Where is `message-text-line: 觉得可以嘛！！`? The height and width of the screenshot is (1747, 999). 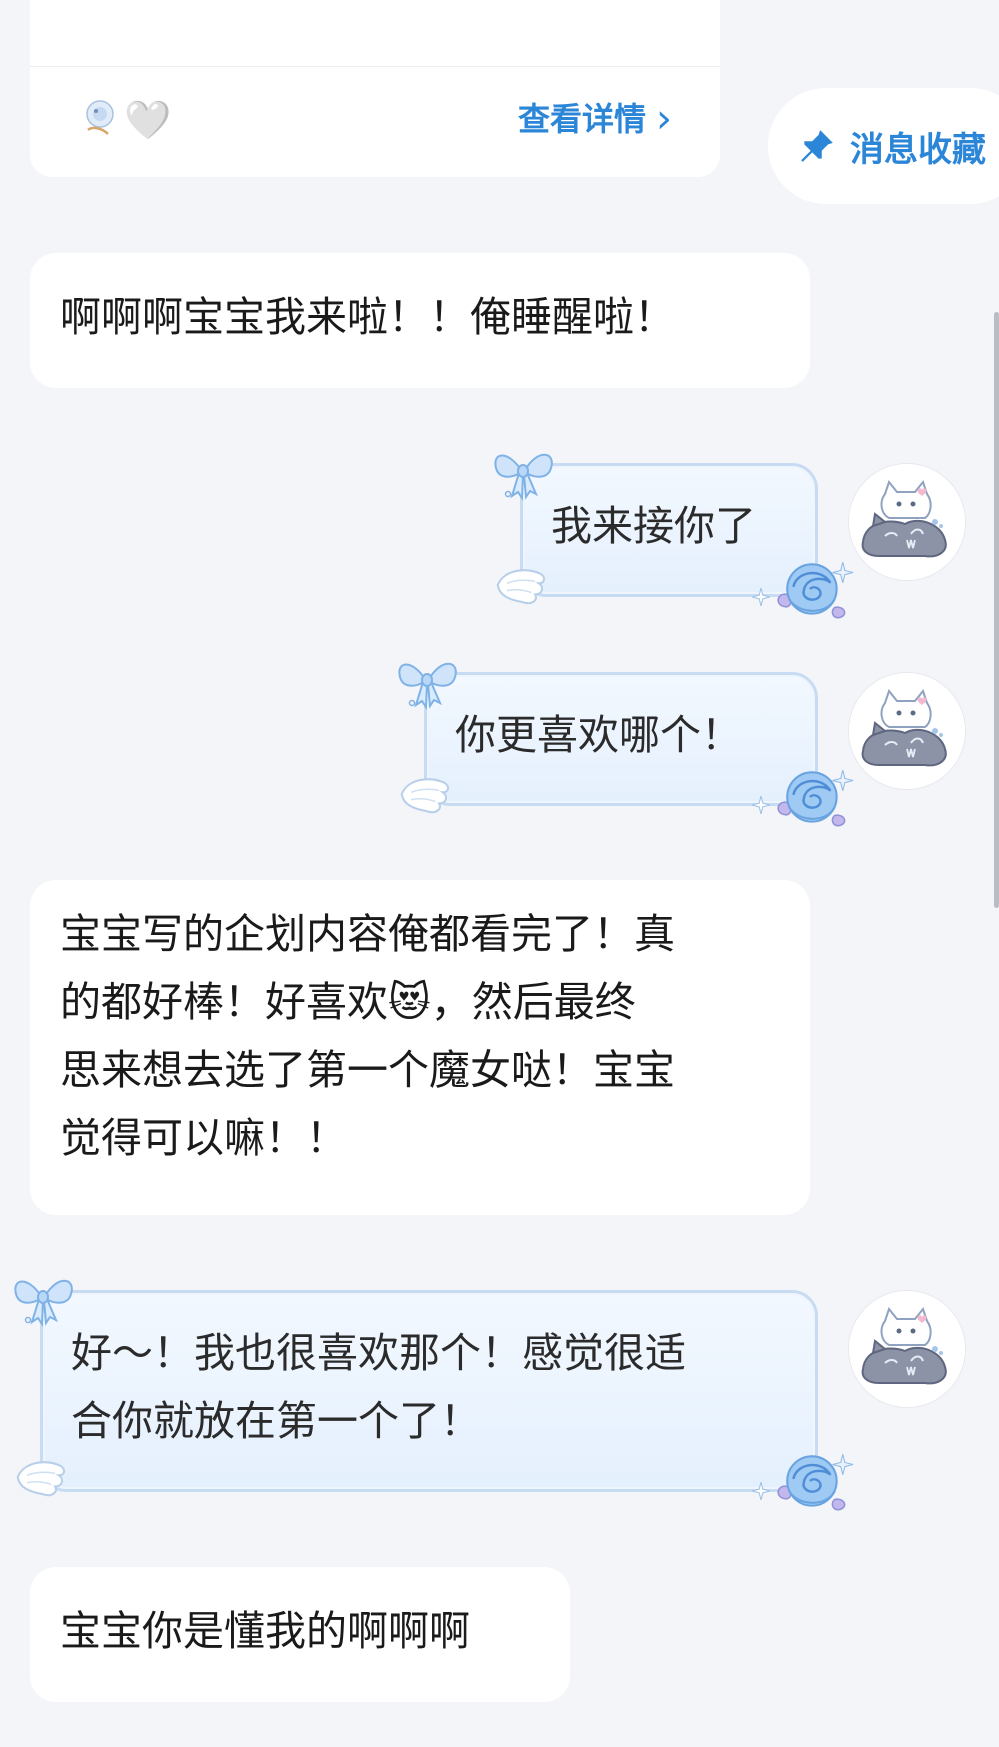
message-text-line: 觉得可以嘛！！ is located at coordinates (203, 1138).